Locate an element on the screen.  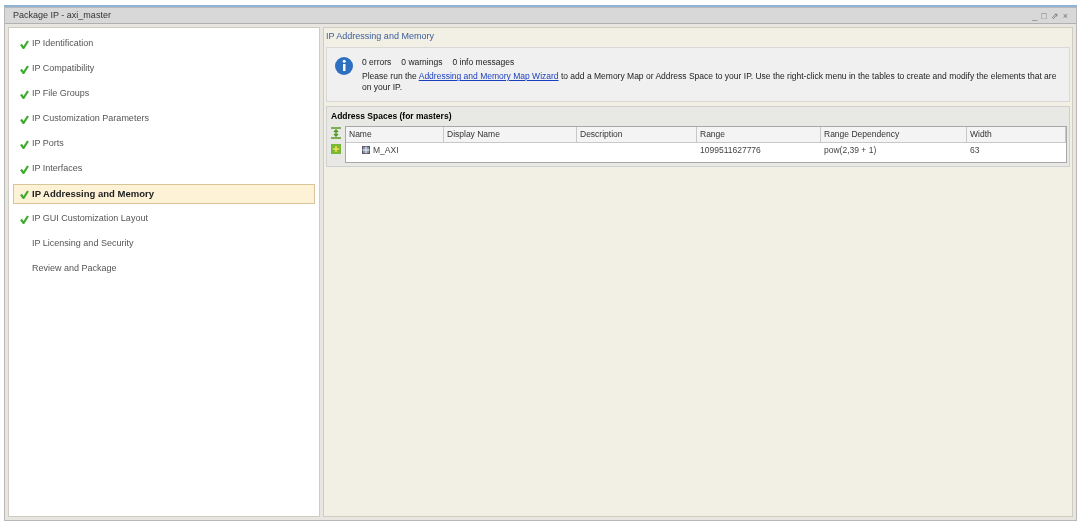
sidebar-item: IP Licensing and Security is located at coordinates (164, 244).